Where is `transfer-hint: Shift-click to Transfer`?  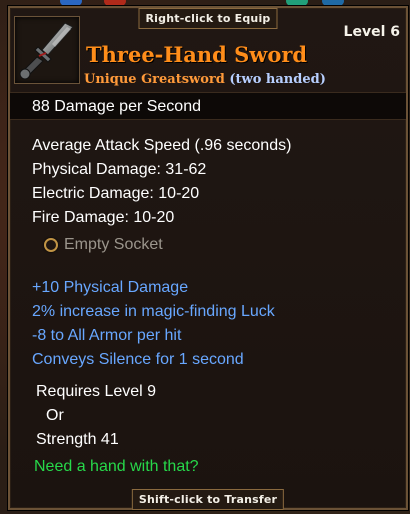
transfer-hint: Shift-click to Transfer is located at coordinates (208, 499).